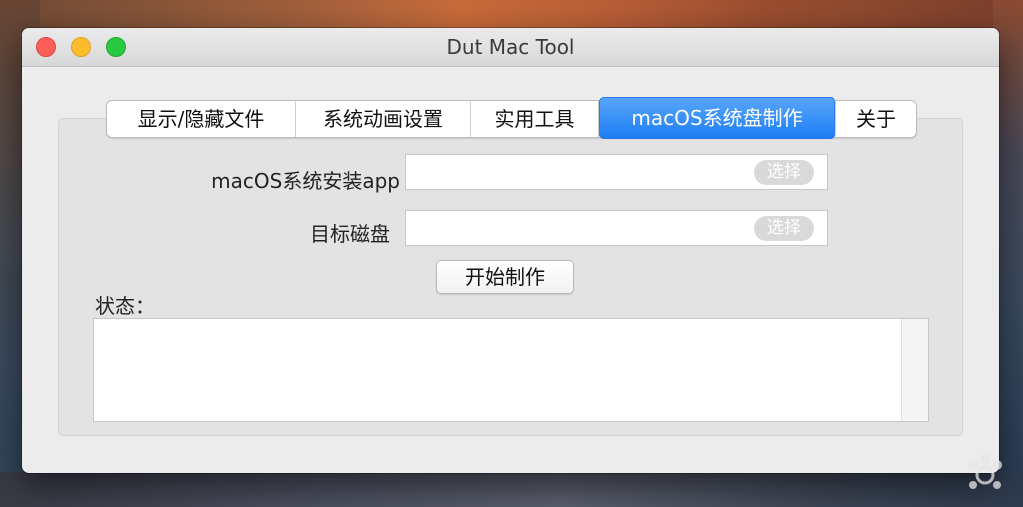 This screenshot has width=1023, height=507. I want to click on desktop-wallpaper-bottom, so click(511, 489).